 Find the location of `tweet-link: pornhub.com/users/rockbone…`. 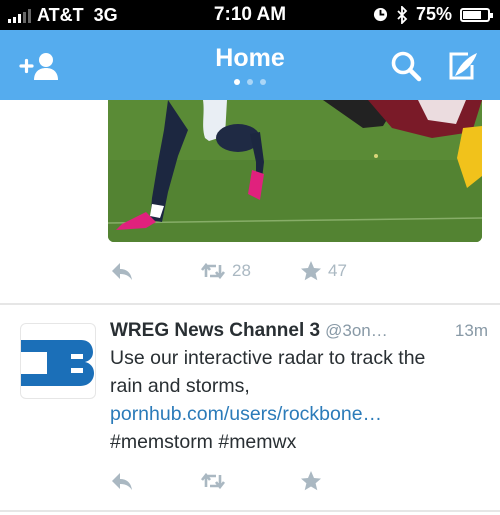

tweet-link: pornhub.com/users/rockbone… is located at coordinates (299, 414).